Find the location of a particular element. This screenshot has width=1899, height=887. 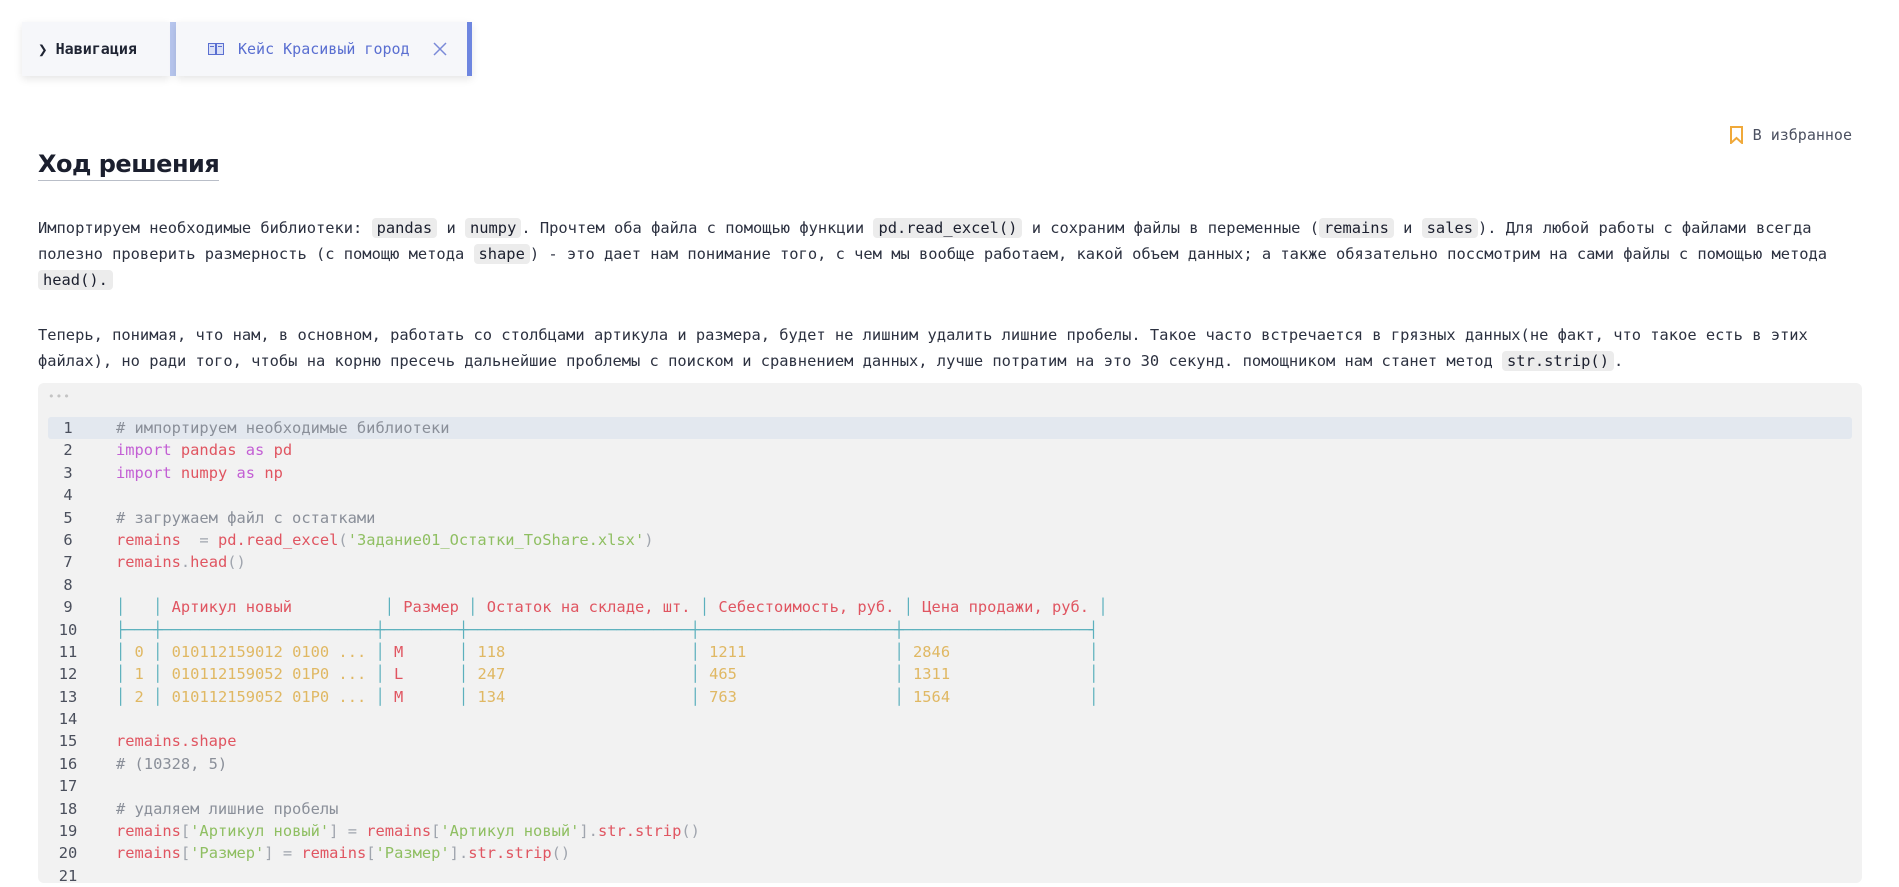

code-line: 7 remains.head() is located at coordinates (154, 562).